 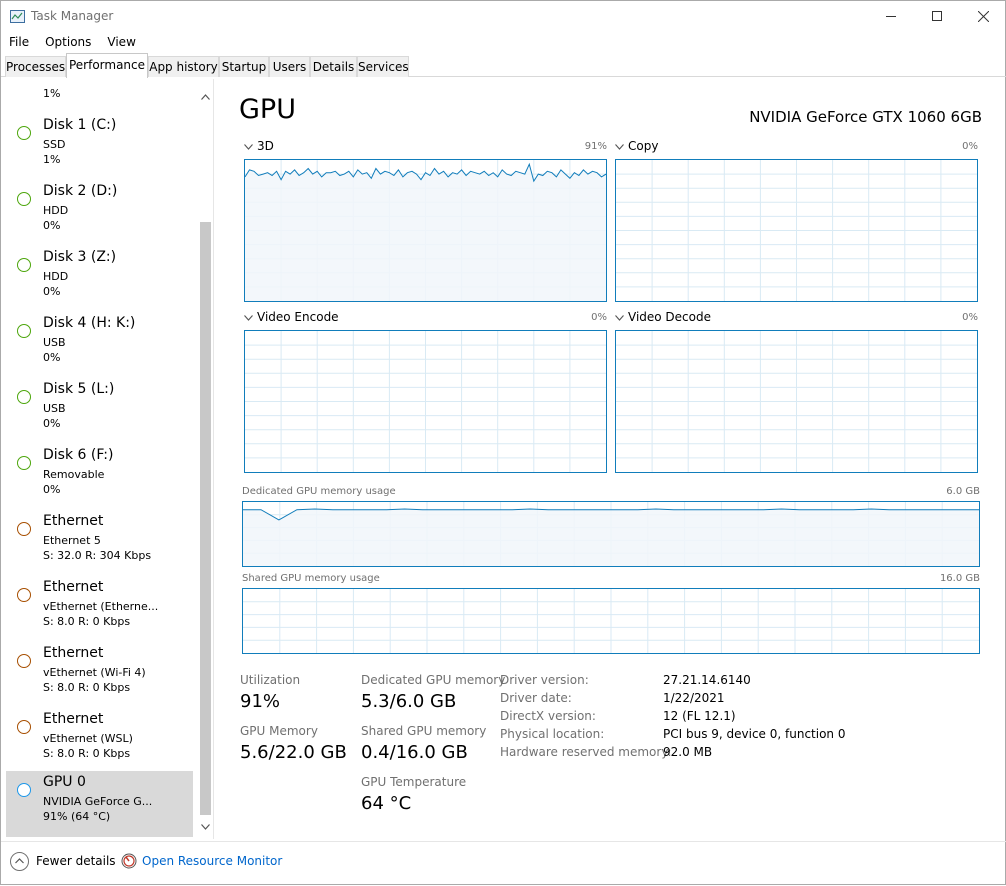 What do you see at coordinates (183, 66) in the screenshot?
I see `tab-app-history: App history` at bounding box center [183, 66].